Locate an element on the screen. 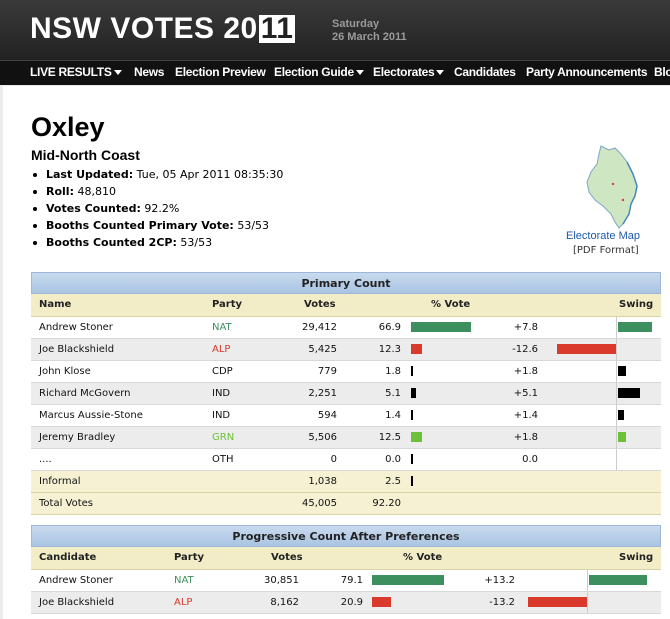 The width and height of the screenshot is (670, 619). nav-item-label: Blo is located at coordinates (662, 72).